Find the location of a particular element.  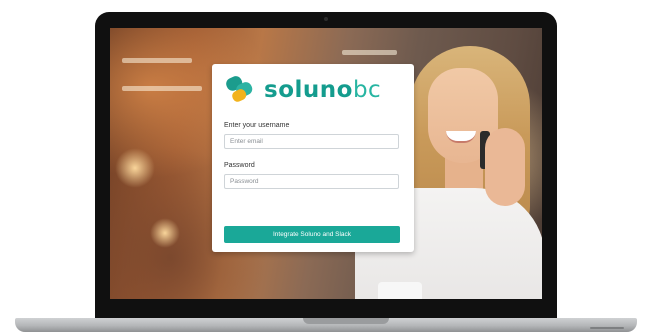

brand-logo: solunobc is located at coordinates (315, 90).